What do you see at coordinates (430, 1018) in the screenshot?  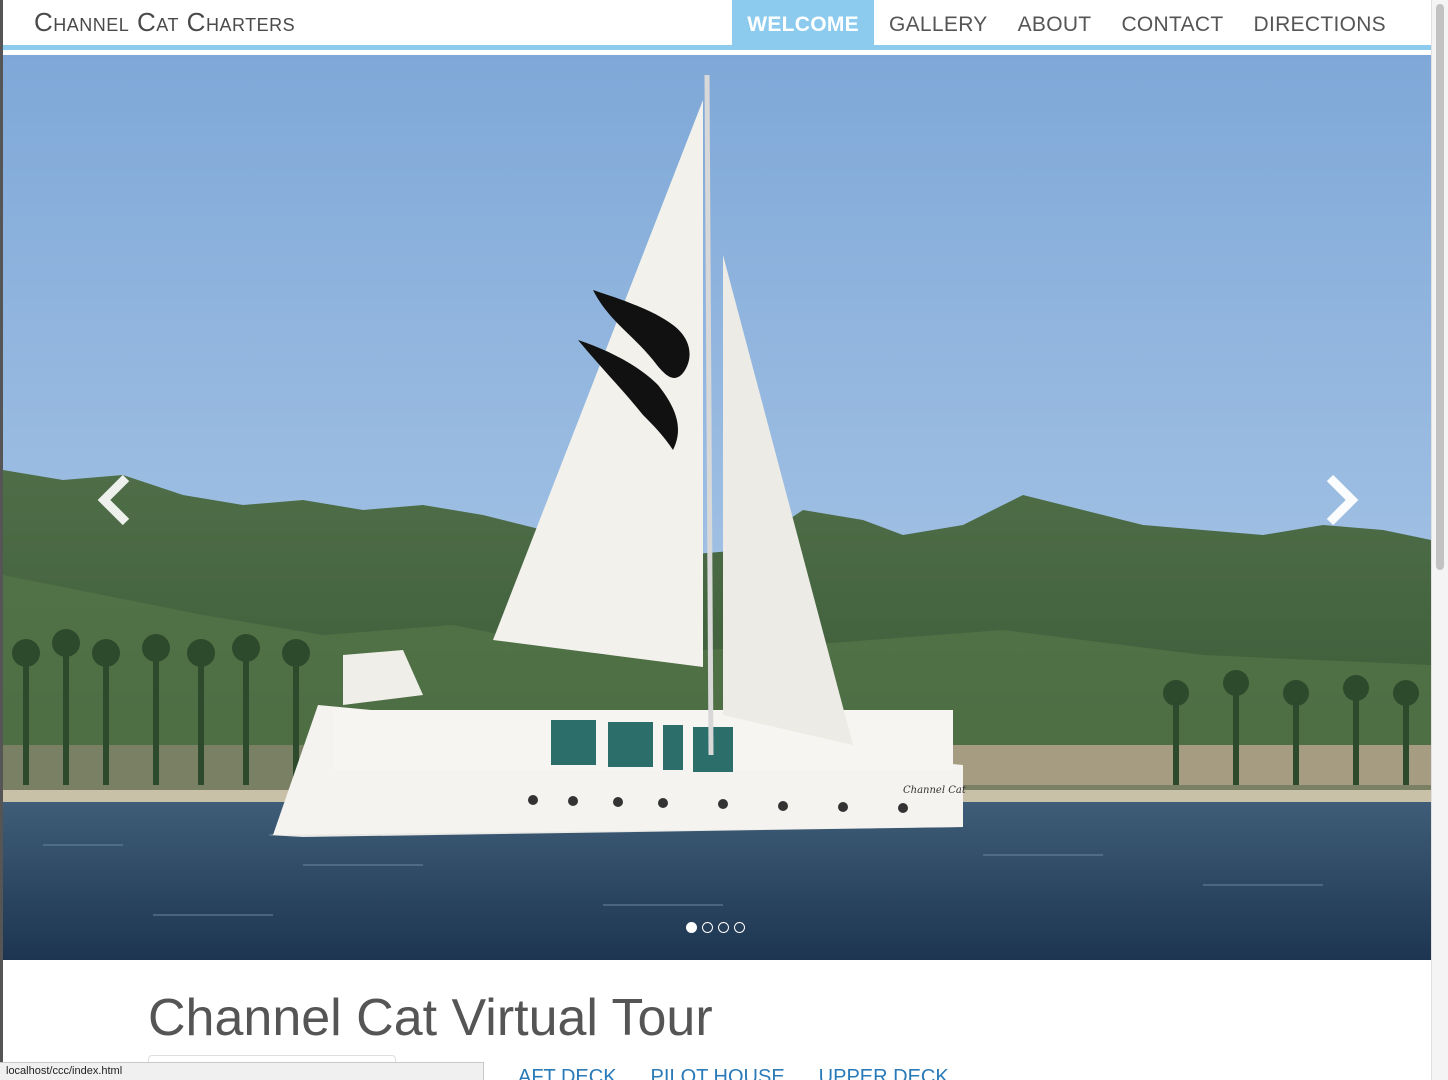 I see `section-title: Channel Cat Virtual Tour` at bounding box center [430, 1018].